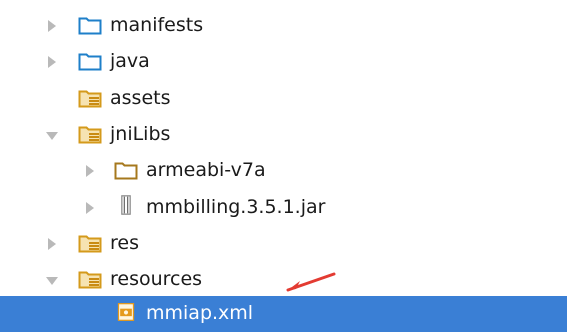  Describe the element at coordinates (126, 205) in the screenshot. I see `jar-icon` at that location.